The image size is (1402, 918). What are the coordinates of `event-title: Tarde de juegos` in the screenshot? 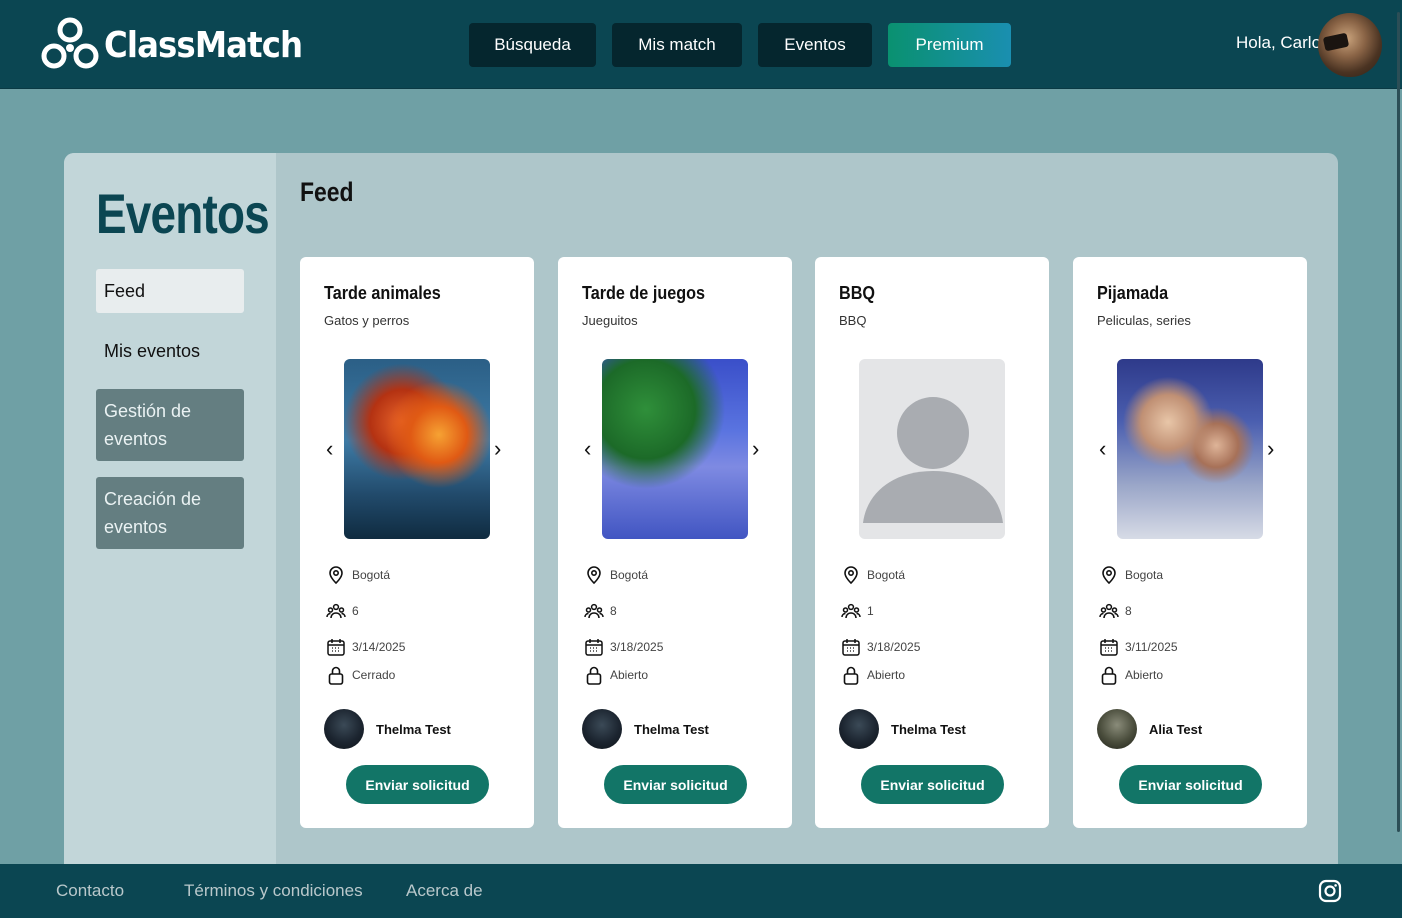 It's located at (644, 293).